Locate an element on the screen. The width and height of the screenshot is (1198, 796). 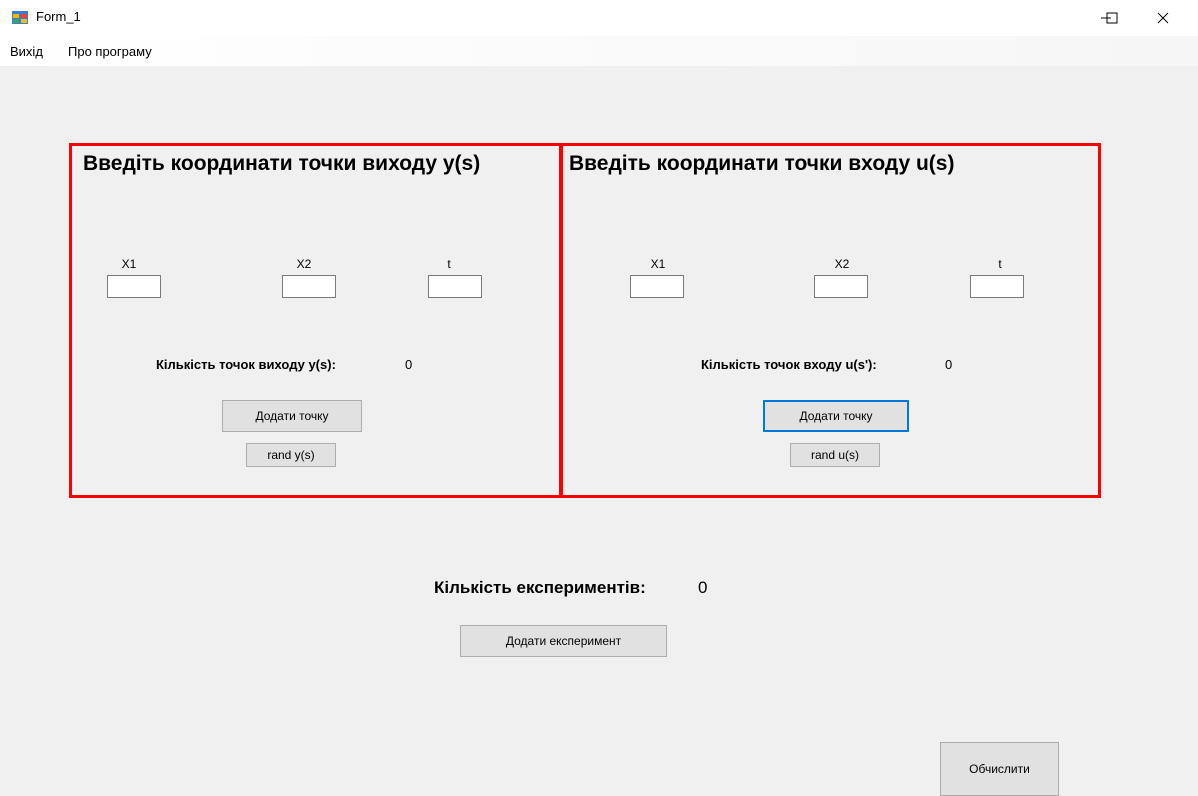
input-x2-label: X2 is located at coordinates (842, 264).